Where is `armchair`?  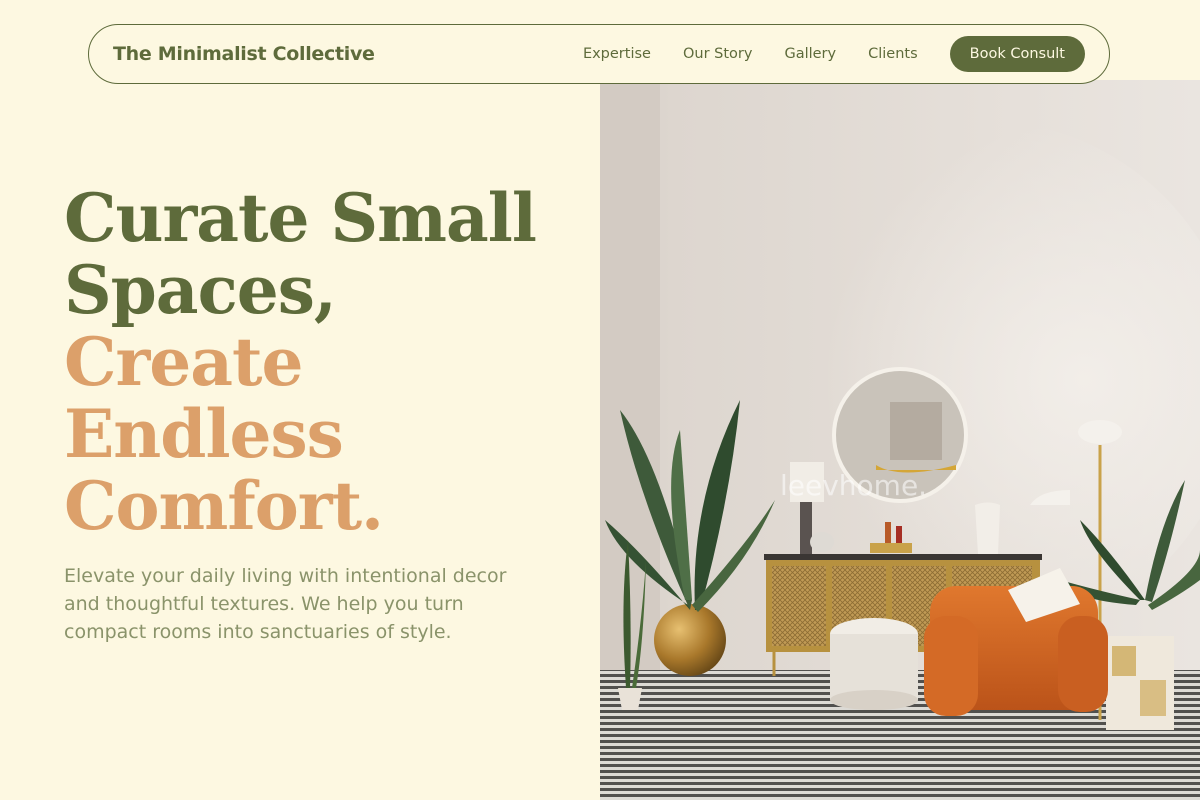
armchair is located at coordinates (1016, 642).